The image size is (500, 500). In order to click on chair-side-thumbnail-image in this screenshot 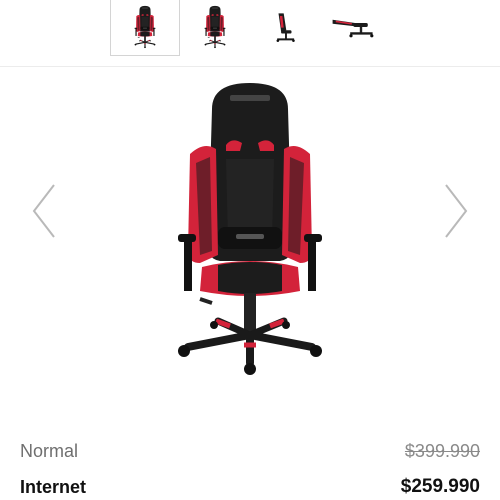, I will do `click(285, 27)`.